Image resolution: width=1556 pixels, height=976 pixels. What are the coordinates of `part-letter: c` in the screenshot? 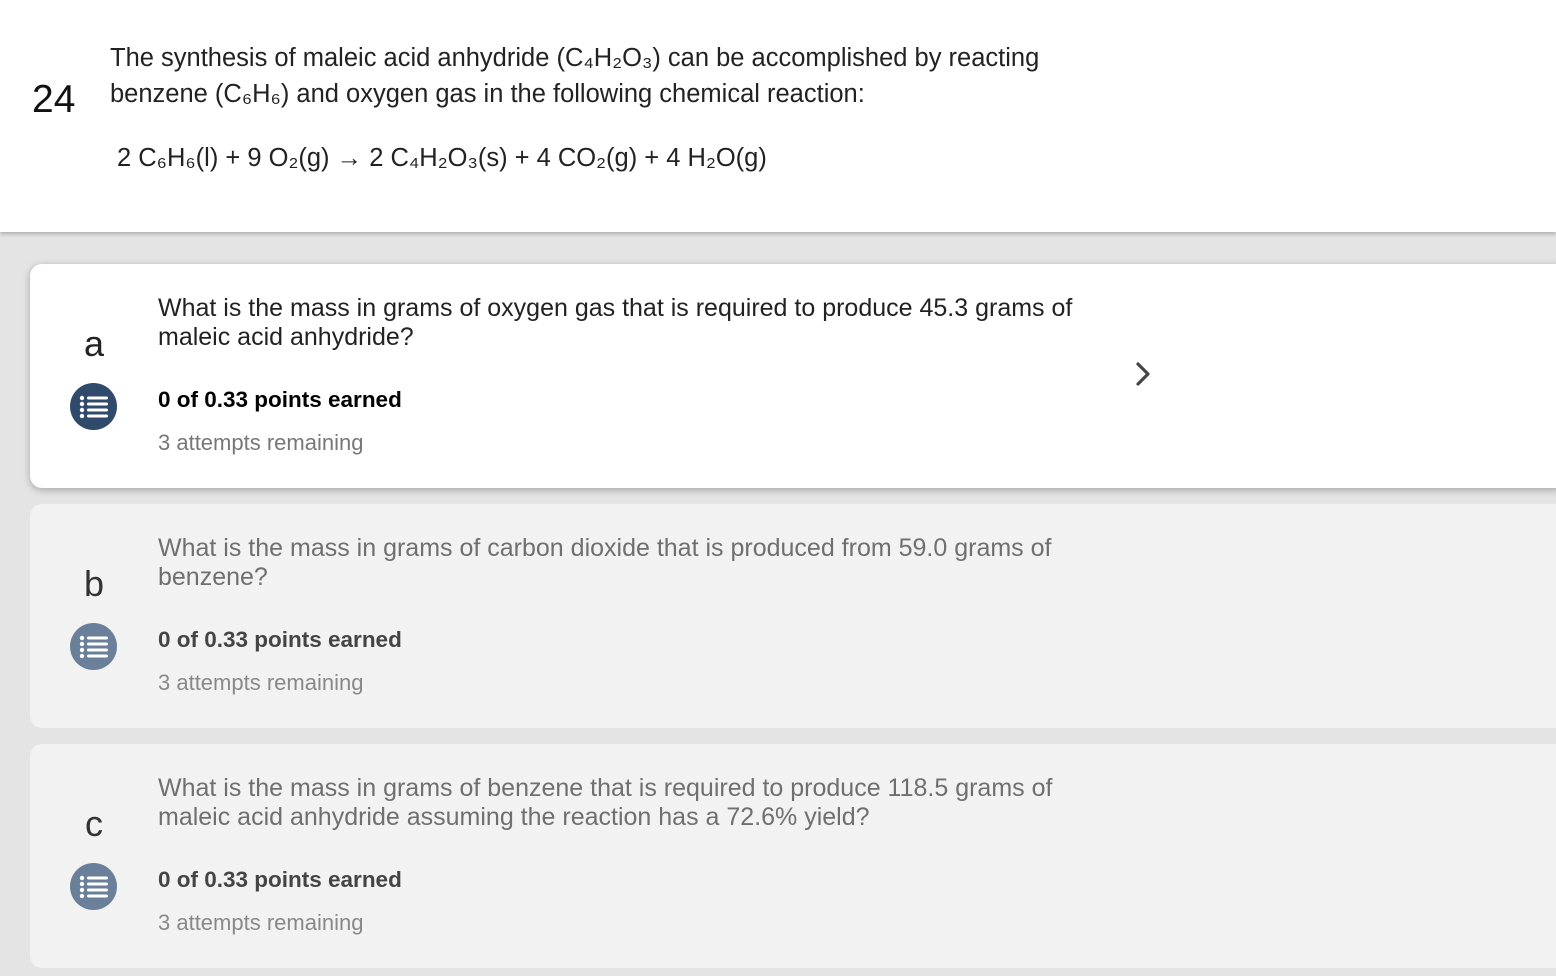 It's located at (94, 823).